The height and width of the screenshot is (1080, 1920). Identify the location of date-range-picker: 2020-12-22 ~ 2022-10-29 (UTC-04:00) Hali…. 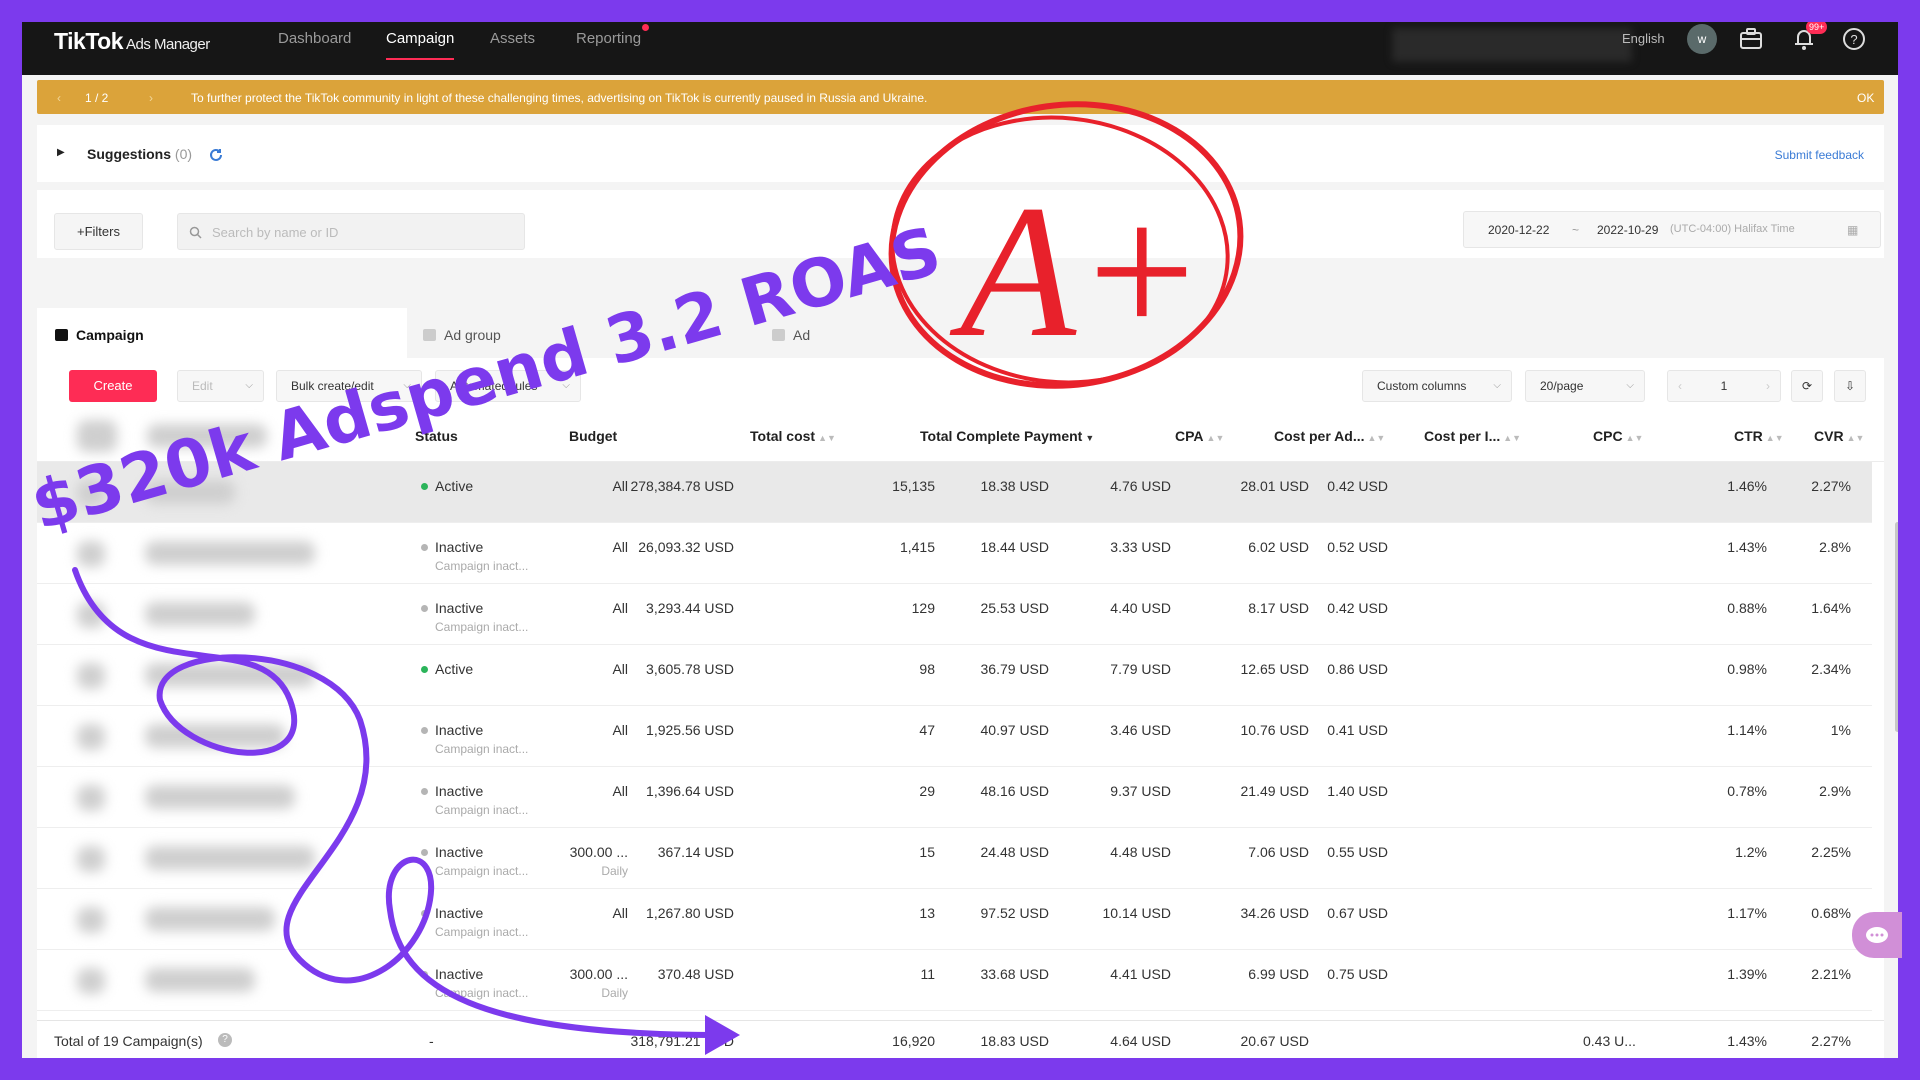
(1672, 229).